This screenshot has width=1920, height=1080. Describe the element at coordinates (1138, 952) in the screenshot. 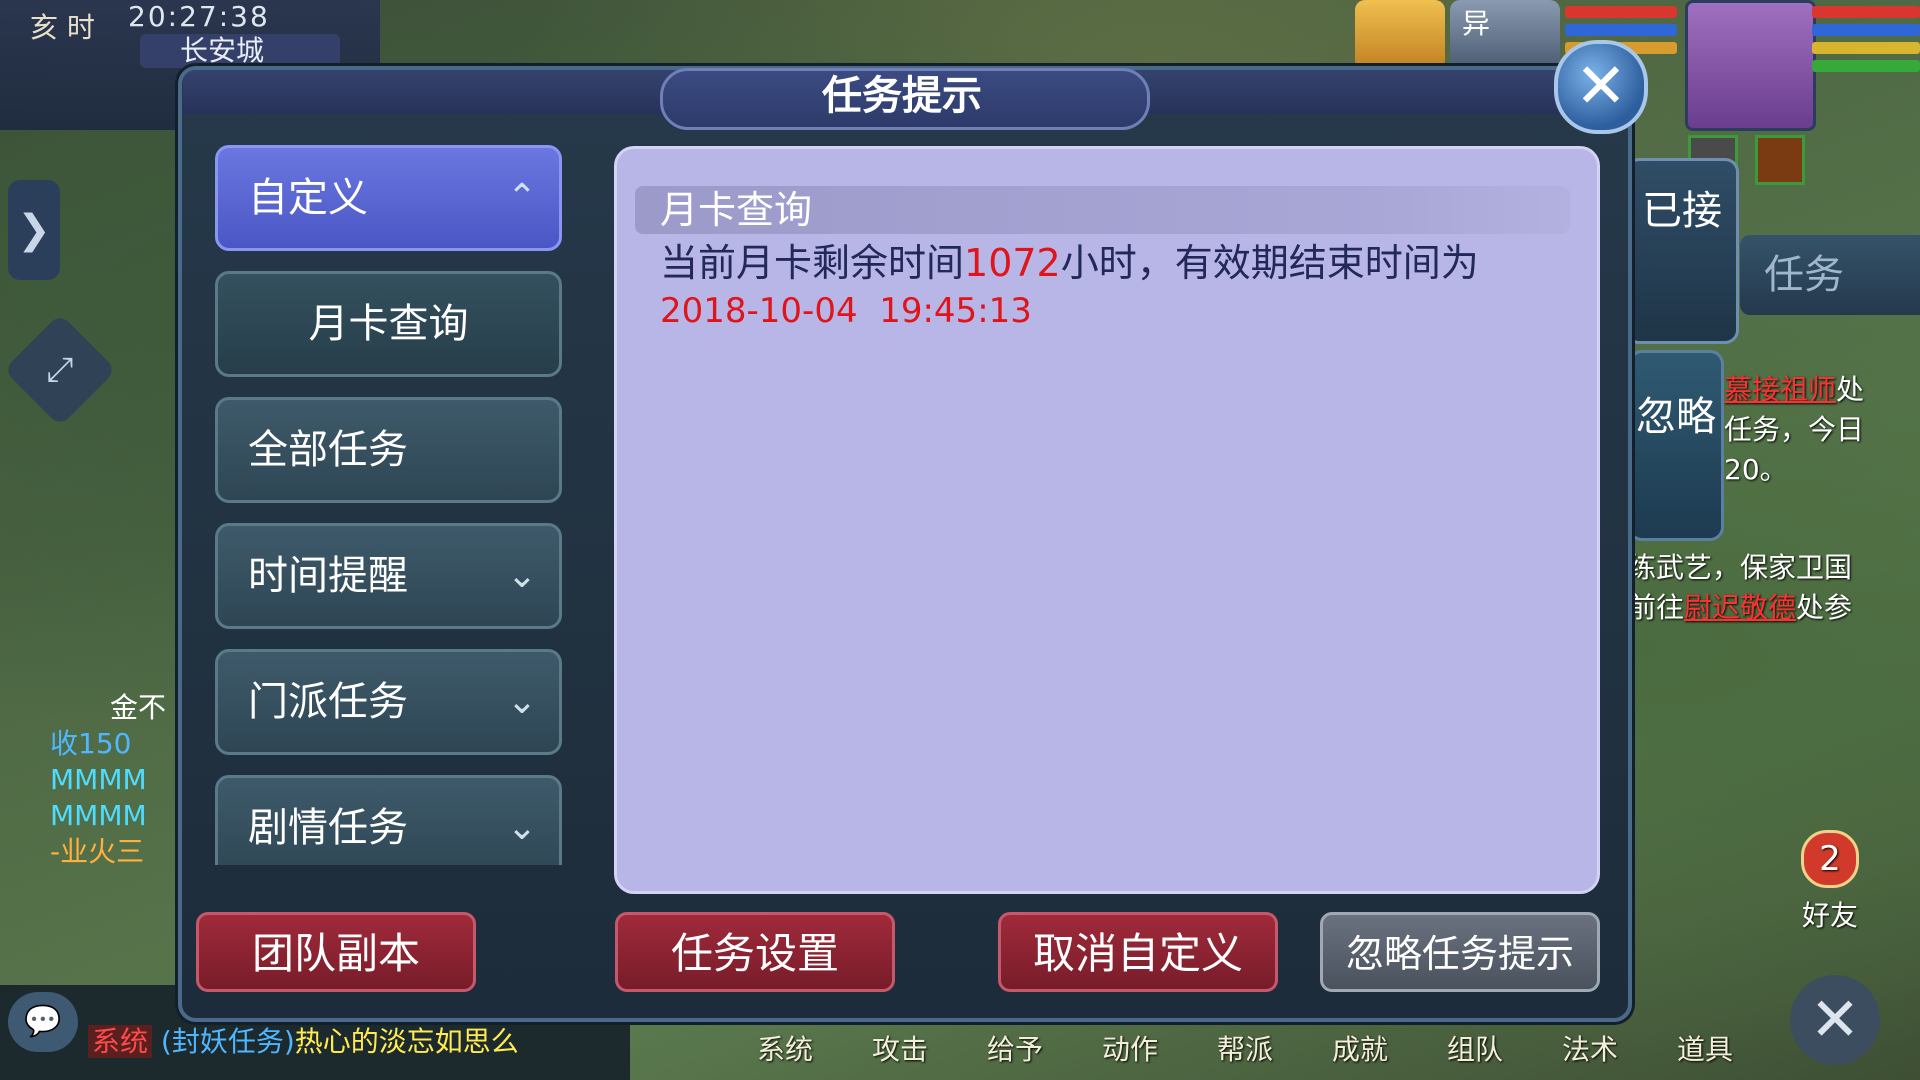

I see `cancel-custom-button: 取消自定义` at that location.